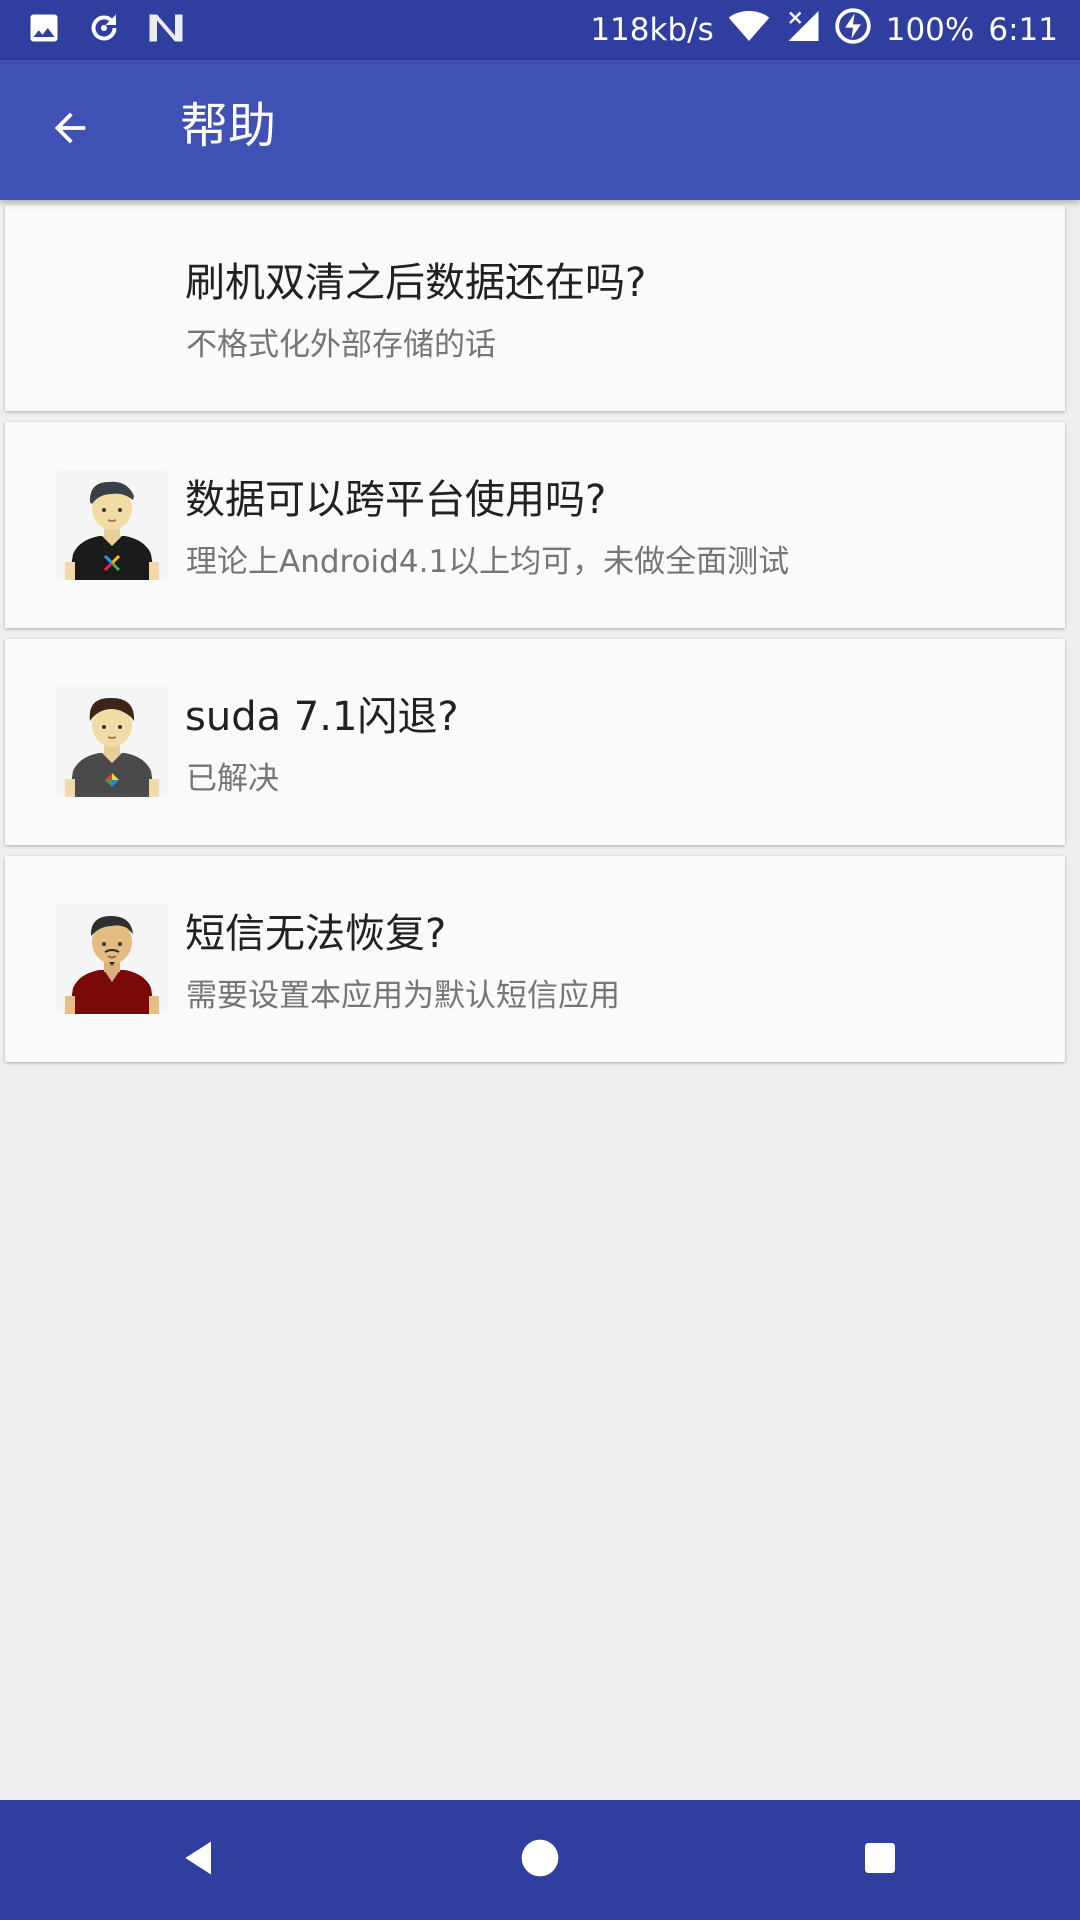 Image resolution: width=1080 pixels, height=1920 pixels. Describe the element at coordinates (416, 283) in the screenshot. I see `item-title: 刷机双清之后数据还在吗?` at that location.